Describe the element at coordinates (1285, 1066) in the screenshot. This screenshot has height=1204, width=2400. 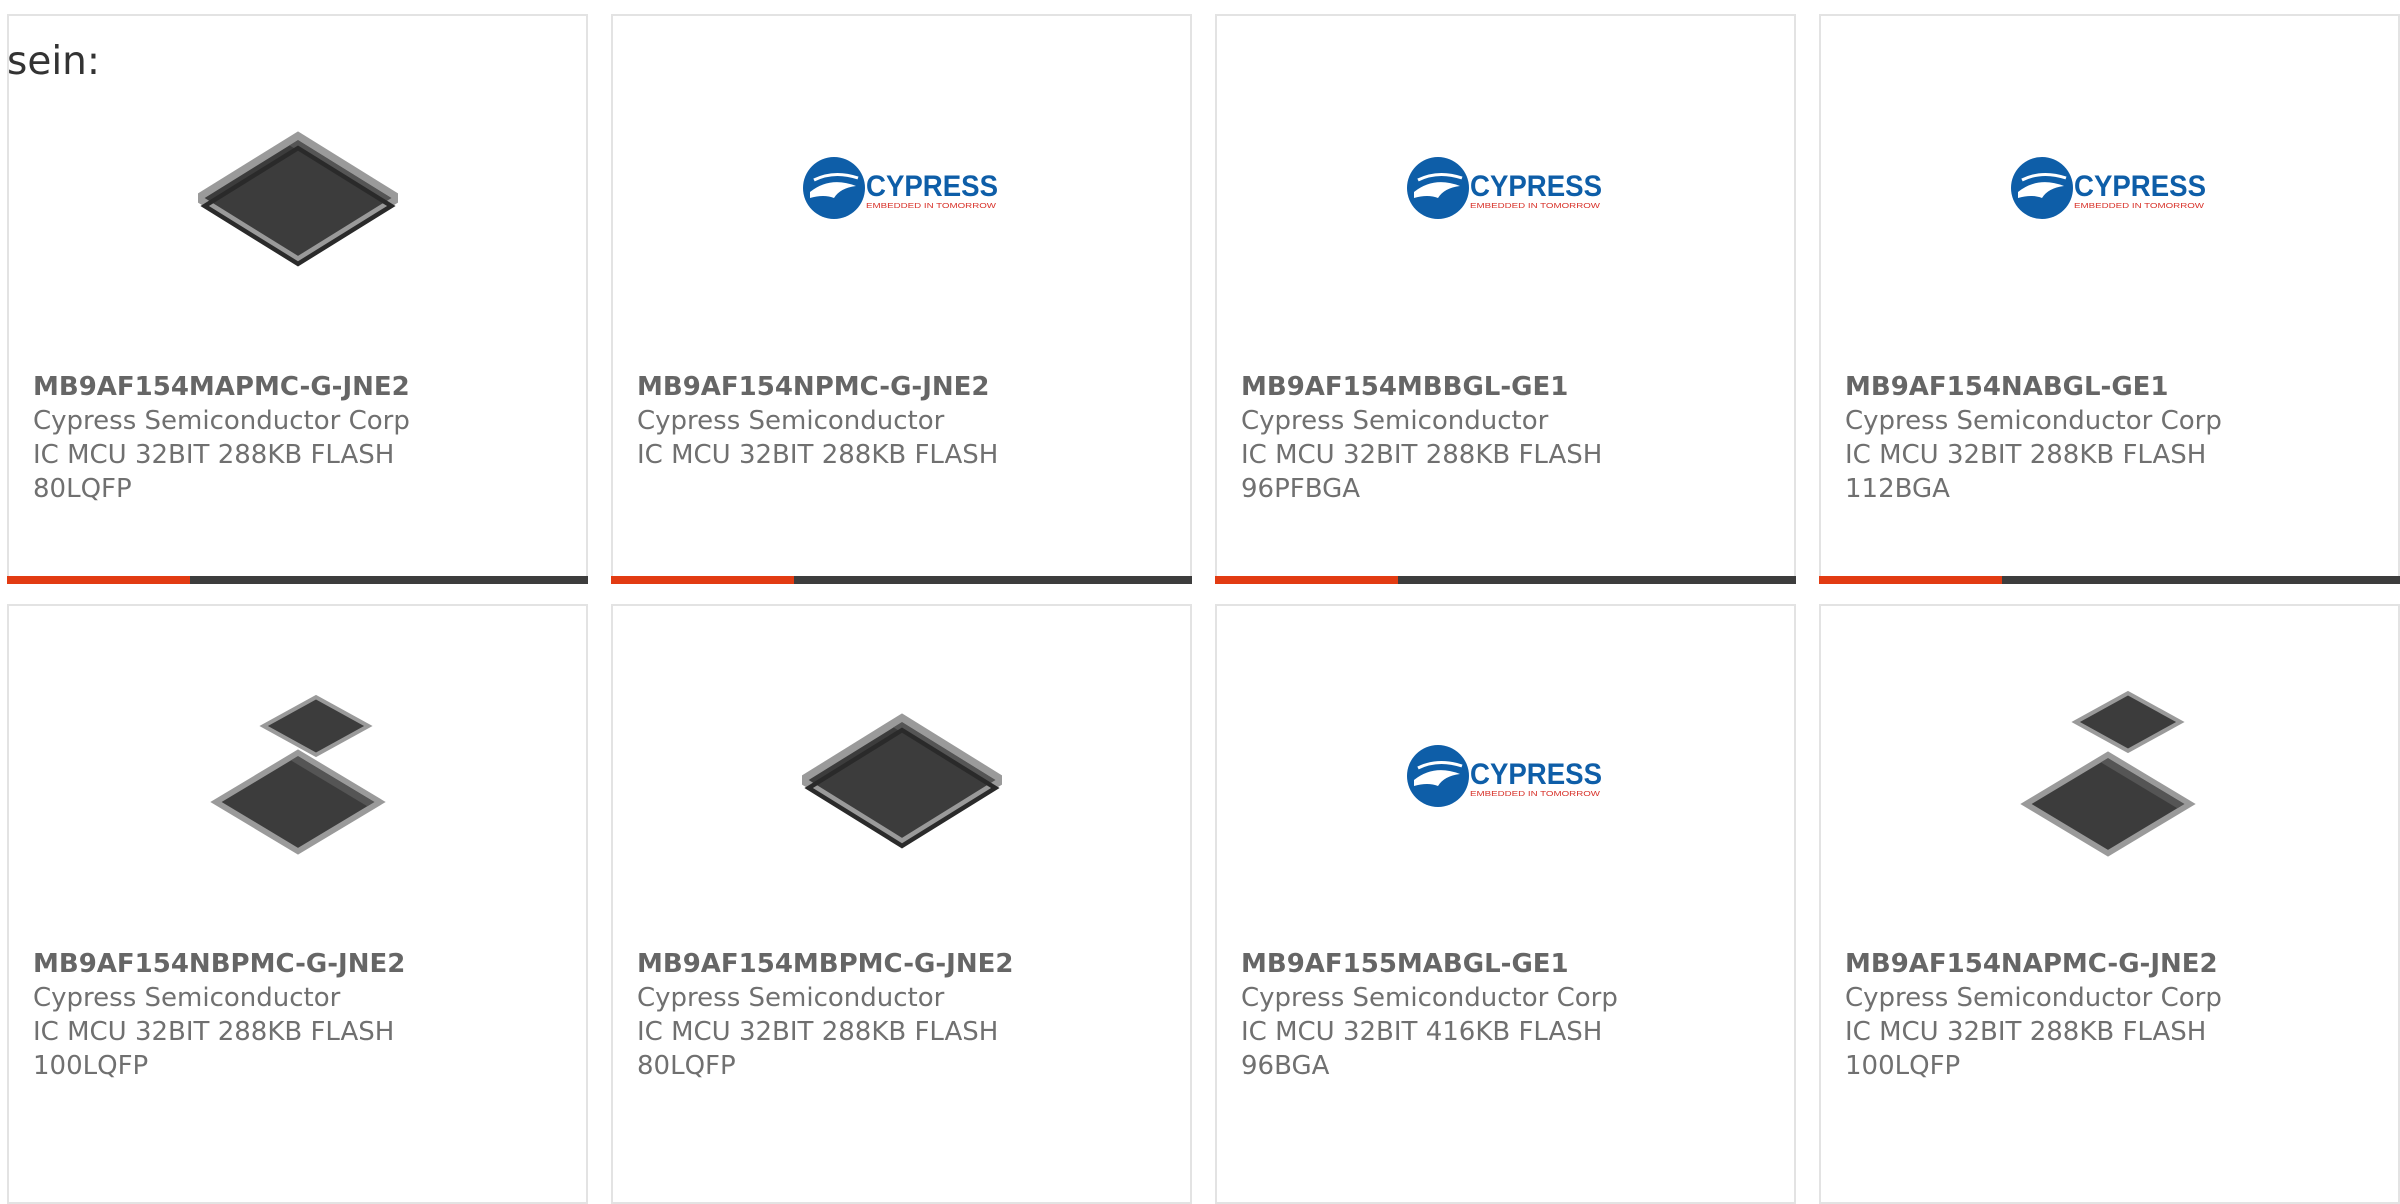
I see `package: 96BGA` at that location.